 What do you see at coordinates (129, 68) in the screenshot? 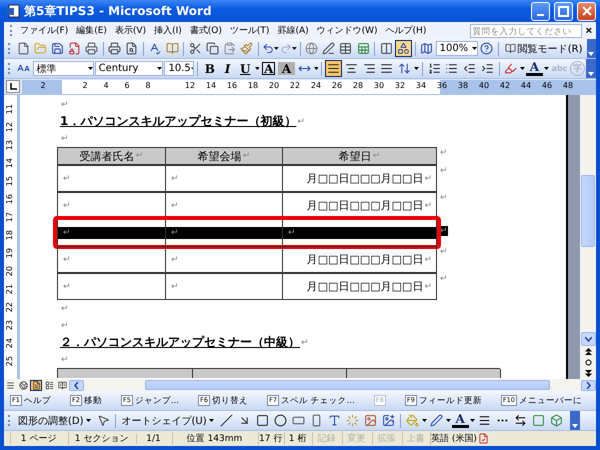
I see `font-field: Century` at bounding box center [129, 68].